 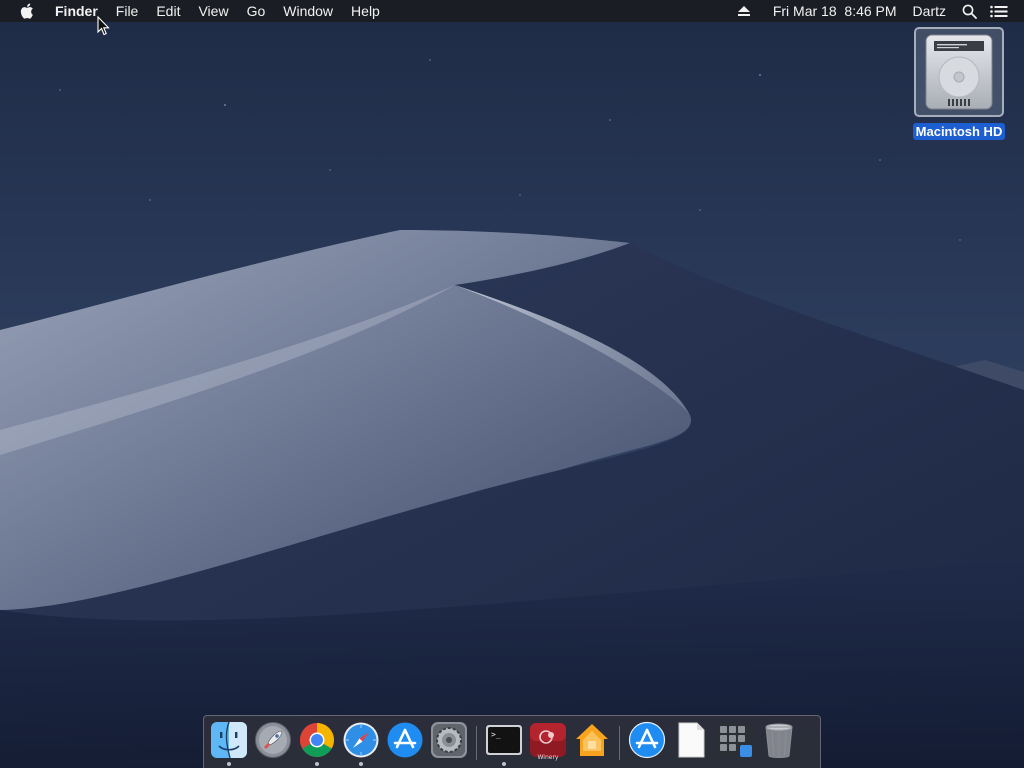 I want to click on dock-home, so click(x=592, y=744).